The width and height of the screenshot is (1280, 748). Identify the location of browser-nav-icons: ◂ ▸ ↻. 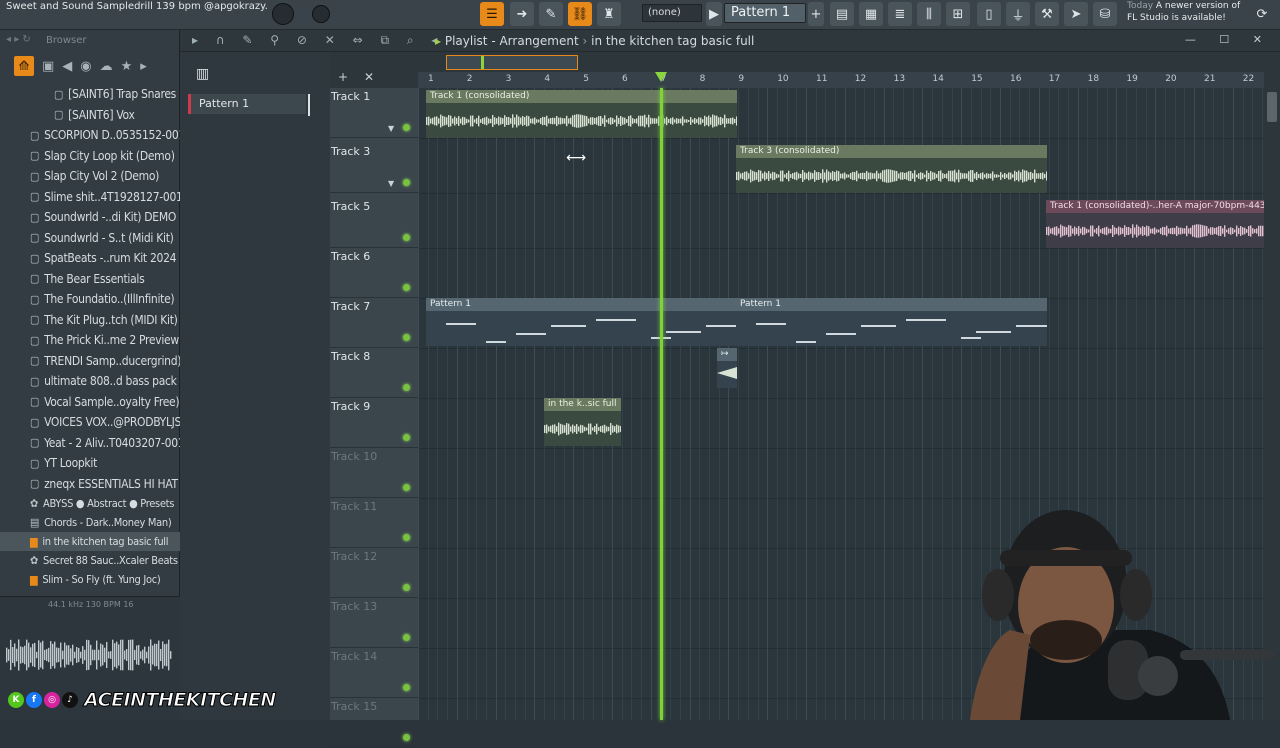
(18, 39).